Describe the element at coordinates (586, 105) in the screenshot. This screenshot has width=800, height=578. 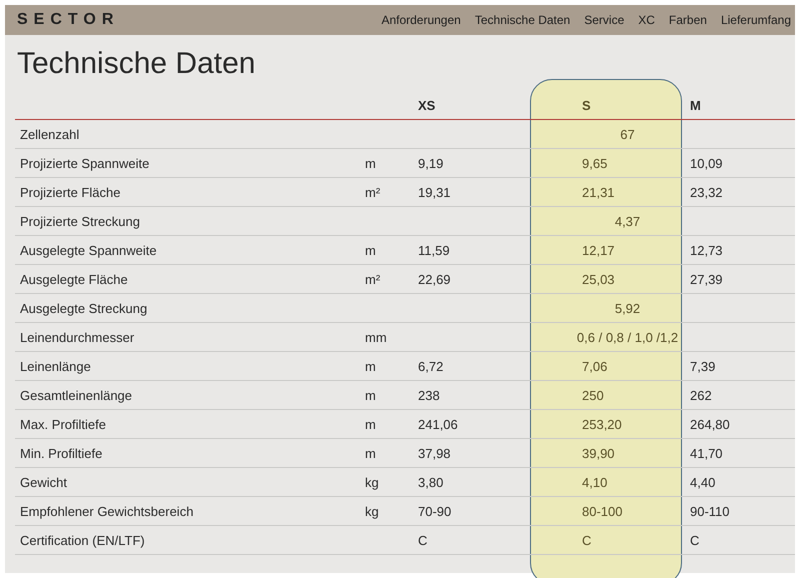
I see `size-header: S` at that location.